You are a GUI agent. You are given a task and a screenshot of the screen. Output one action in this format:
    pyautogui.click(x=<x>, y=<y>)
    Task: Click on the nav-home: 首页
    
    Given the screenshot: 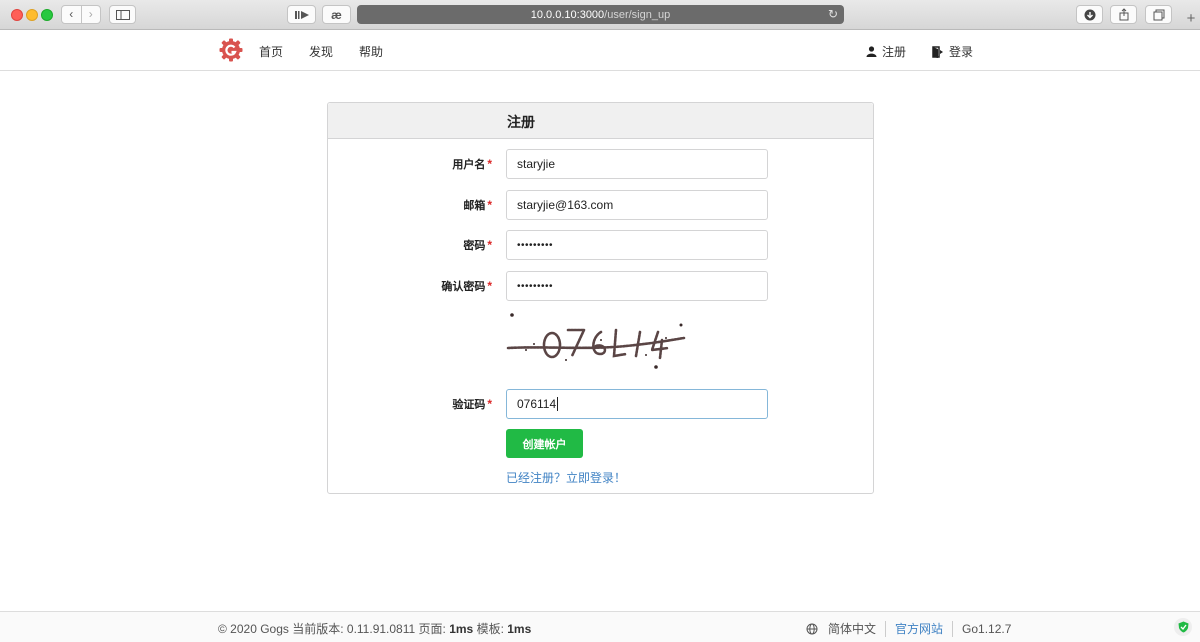 What is the action you would take?
    pyautogui.click(x=271, y=51)
    